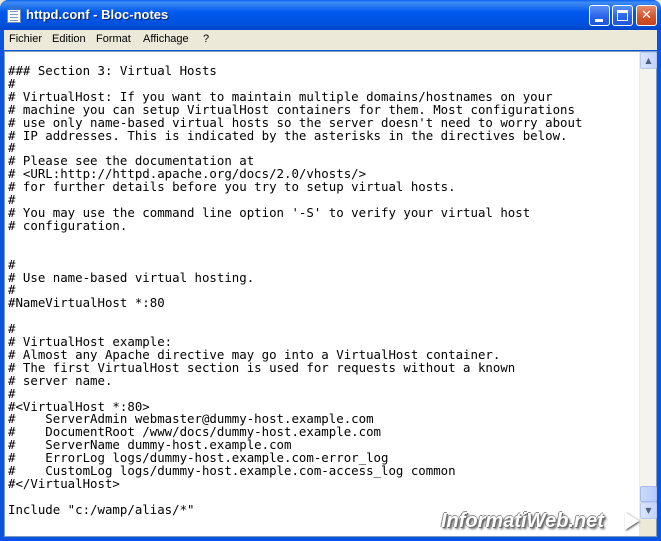 This screenshot has height=541, width=661. I want to click on cursor-arrow-icon, so click(632, 521).